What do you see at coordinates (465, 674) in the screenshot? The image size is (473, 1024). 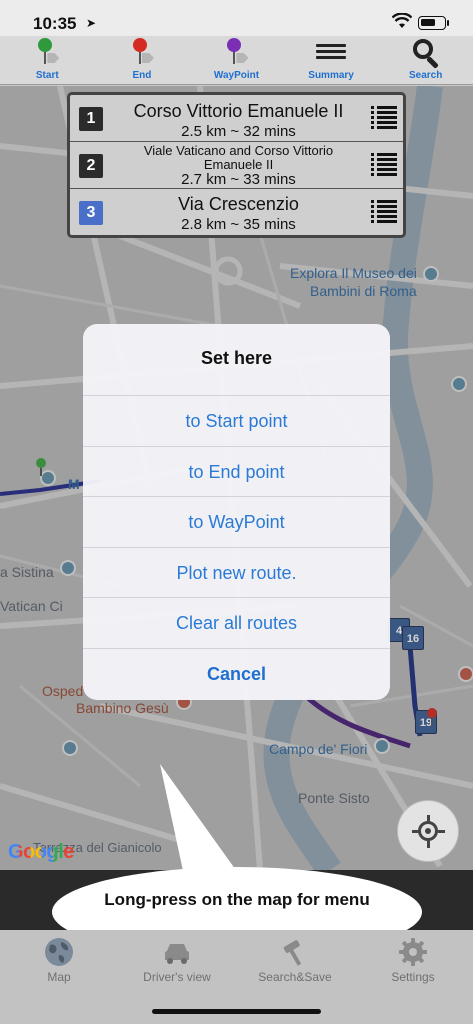 I see `landmark-poi-icon` at bounding box center [465, 674].